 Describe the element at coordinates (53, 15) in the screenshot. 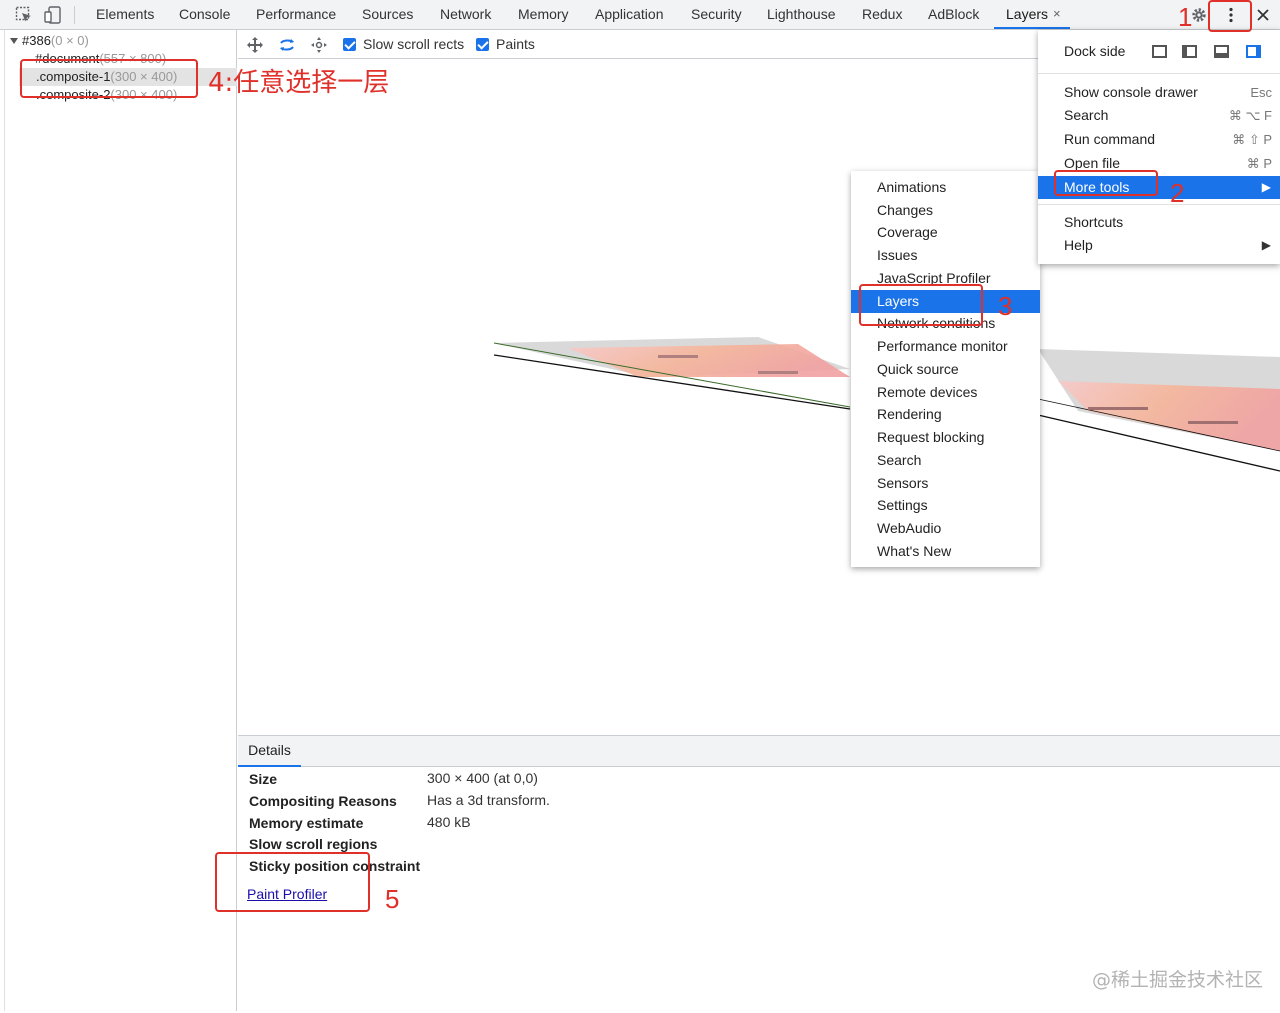

I see `device-toolbar-icon` at that location.